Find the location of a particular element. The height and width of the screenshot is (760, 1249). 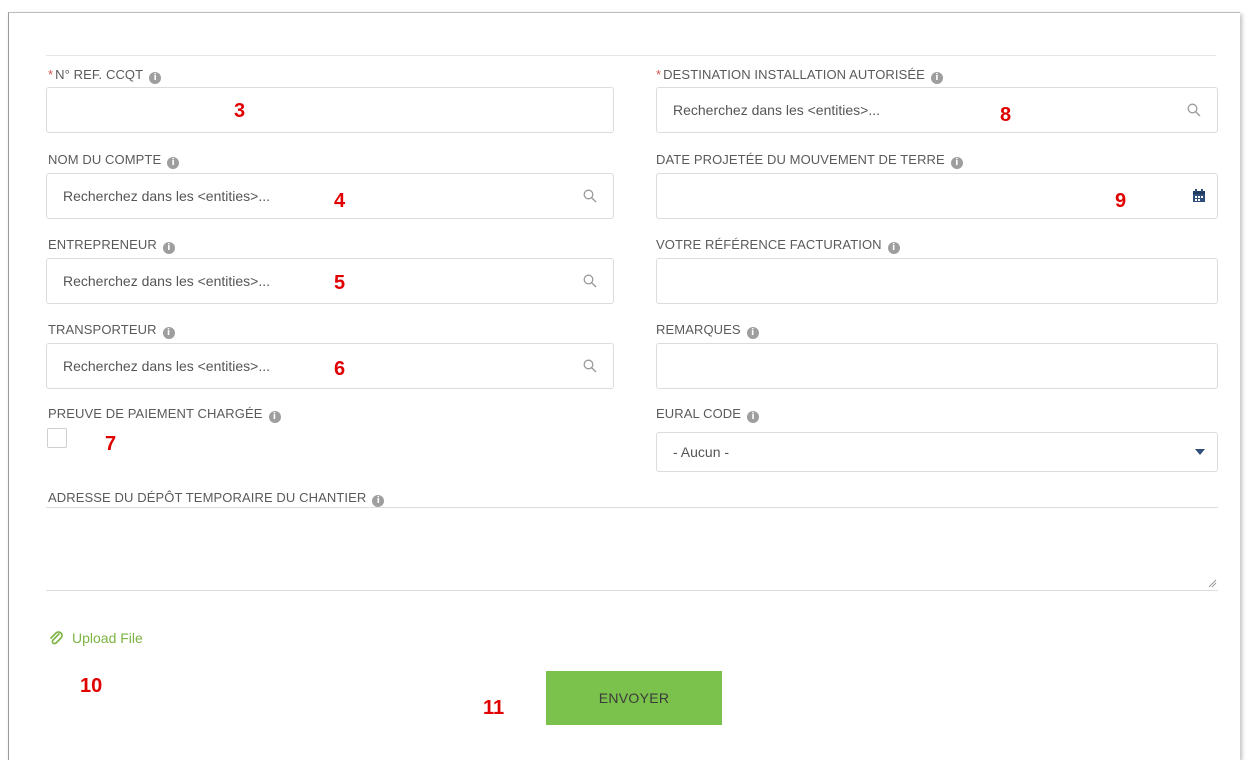

preuve-paiement-label: PREUVE DE PAIEMENT CHARGÉE i is located at coordinates (164, 414).